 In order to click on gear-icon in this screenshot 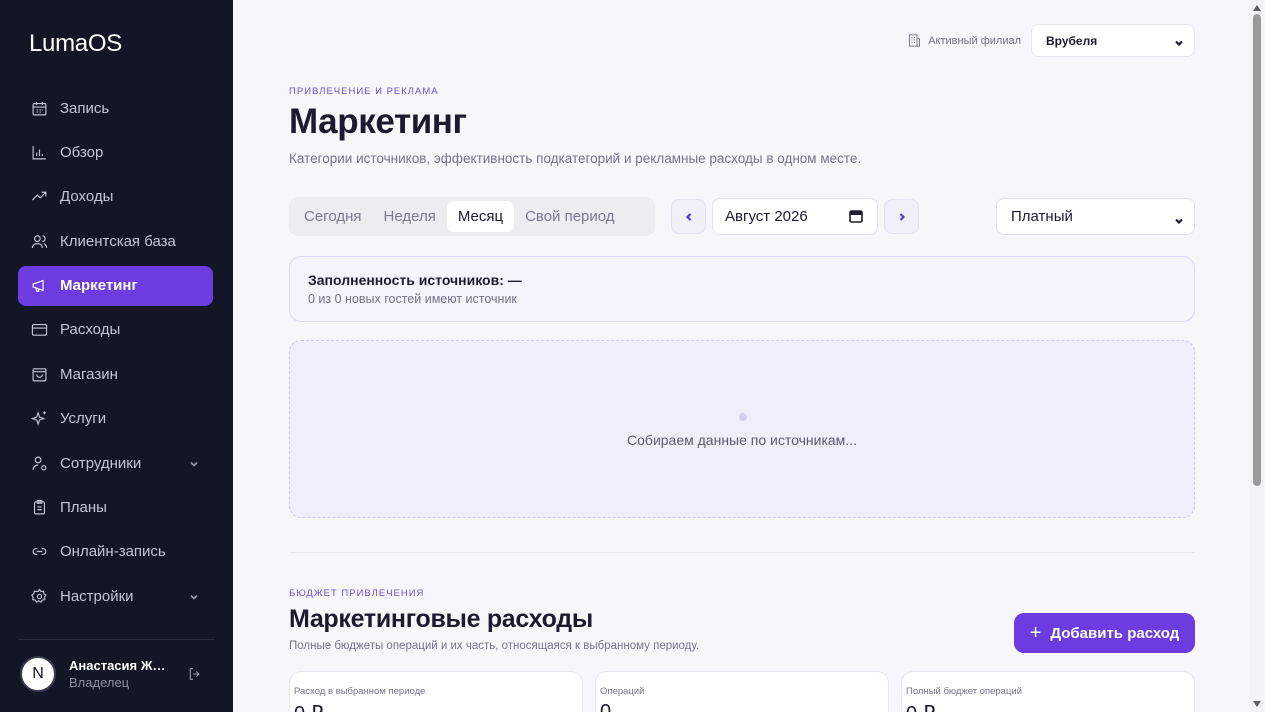, I will do `click(39, 596)`.